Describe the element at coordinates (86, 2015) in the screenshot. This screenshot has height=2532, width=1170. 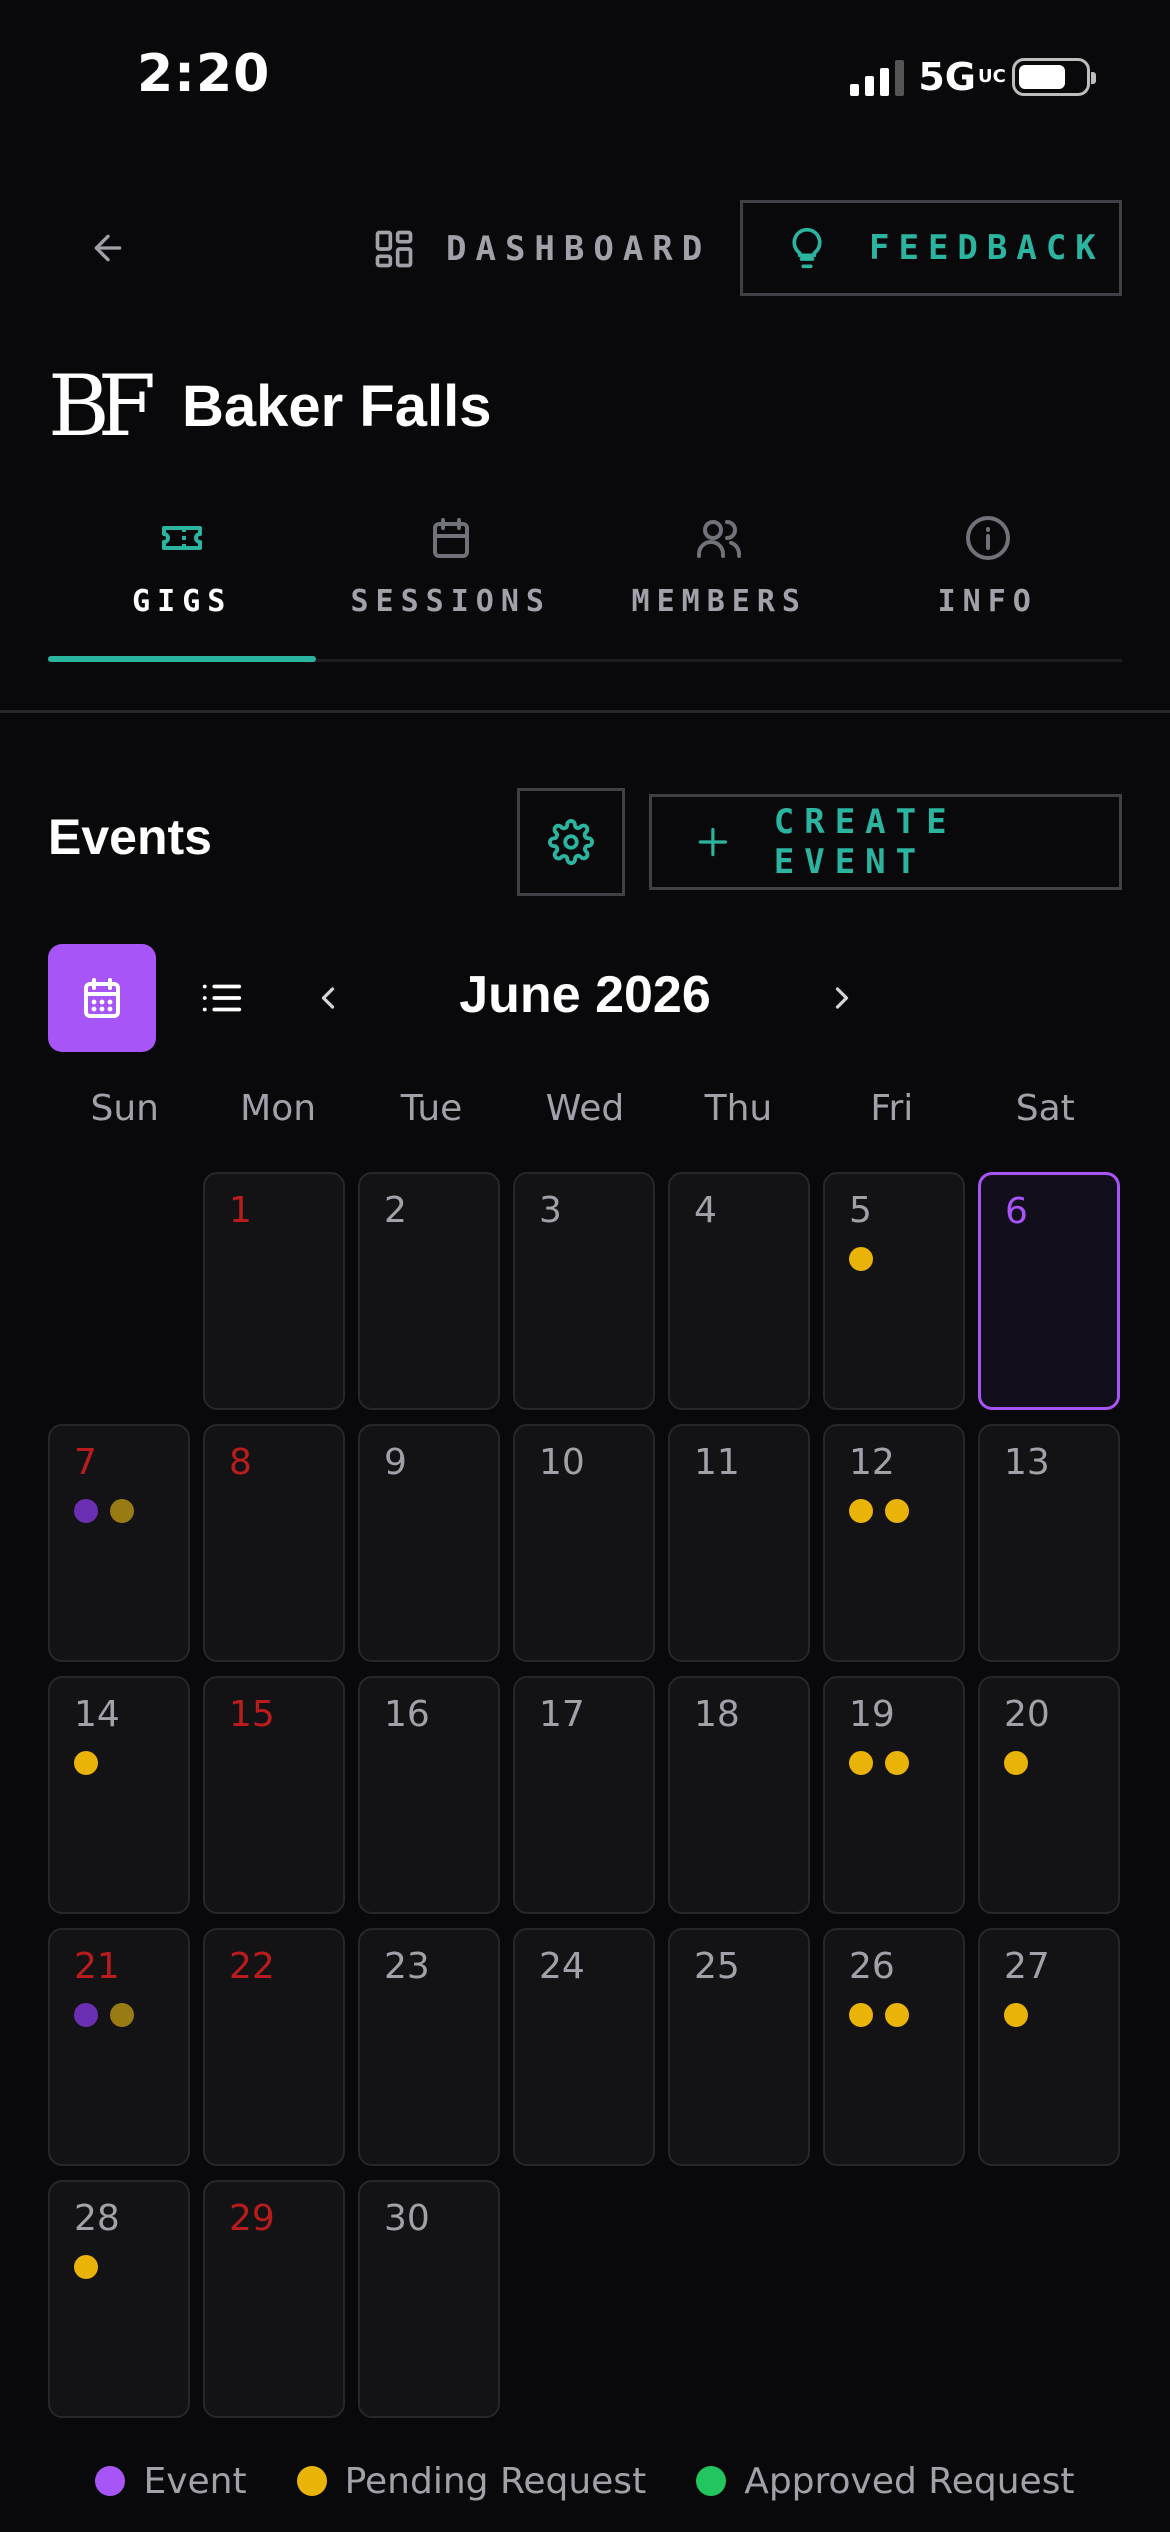
I see `event-dot` at that location.